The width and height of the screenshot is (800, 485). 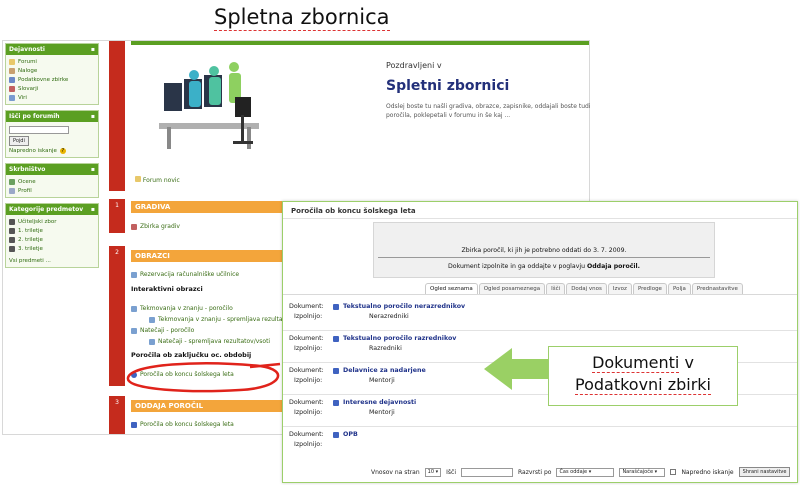 I want to click on per-page-label: Vnosov na stran, so click(x=395, y=472).